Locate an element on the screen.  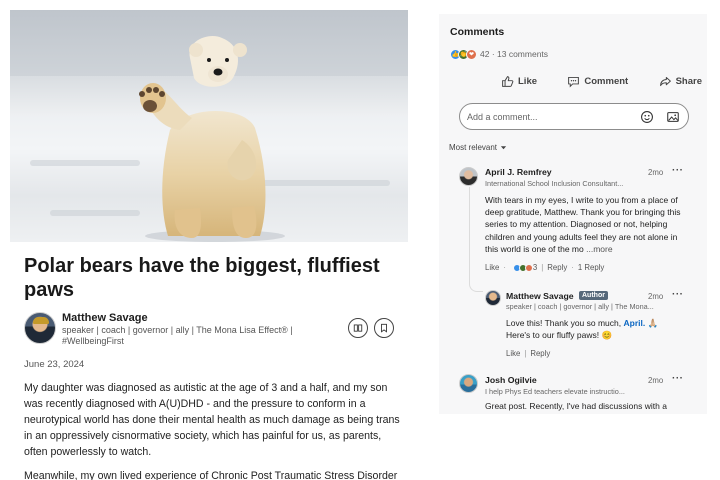
love-reaction-icon: ❤ is located at coordinates (471, 54).